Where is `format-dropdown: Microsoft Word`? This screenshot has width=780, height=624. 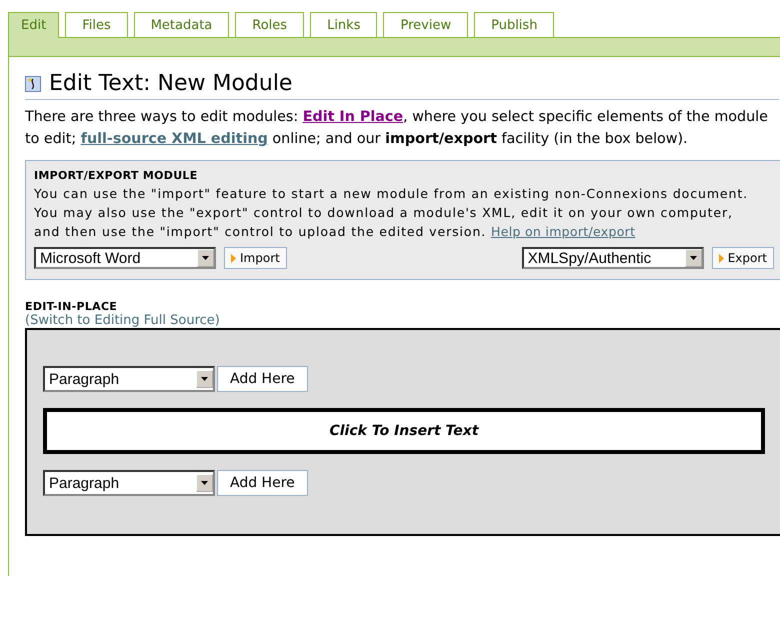
format-dropdown: Microsoft Word is located at coordinates (125, 258).